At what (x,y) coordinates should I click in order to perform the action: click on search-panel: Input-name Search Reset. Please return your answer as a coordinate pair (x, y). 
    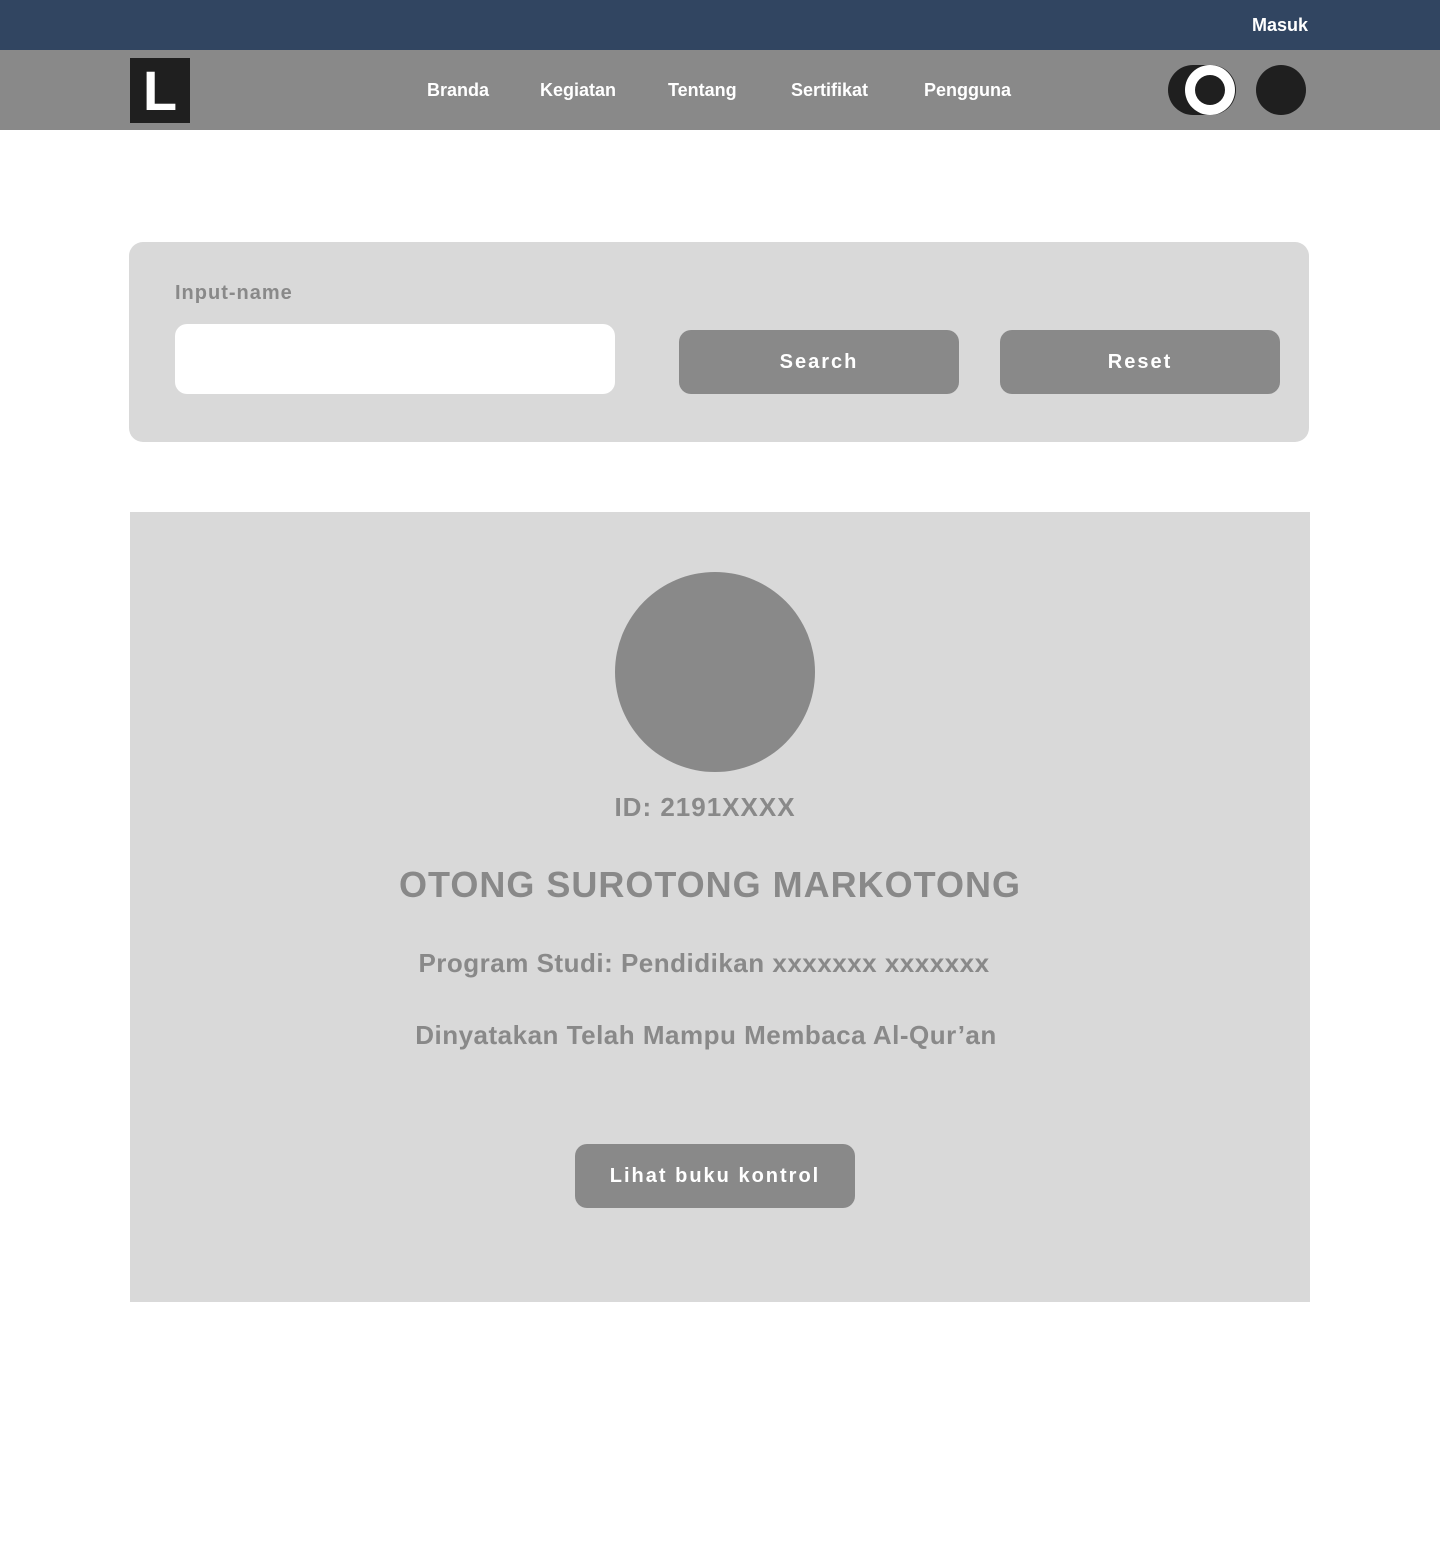
    Looking at the image, I should click on (719, 342).